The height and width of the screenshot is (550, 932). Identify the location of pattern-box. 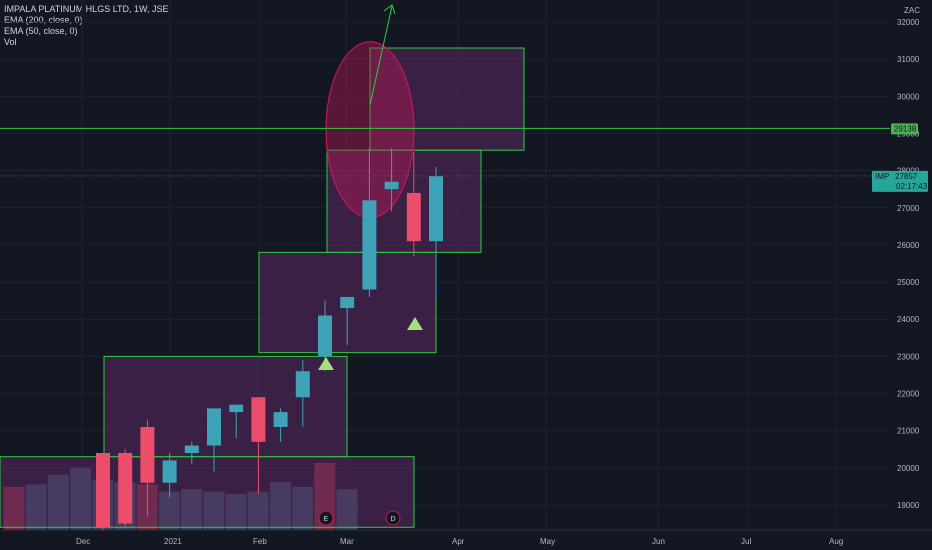
(207, 492).